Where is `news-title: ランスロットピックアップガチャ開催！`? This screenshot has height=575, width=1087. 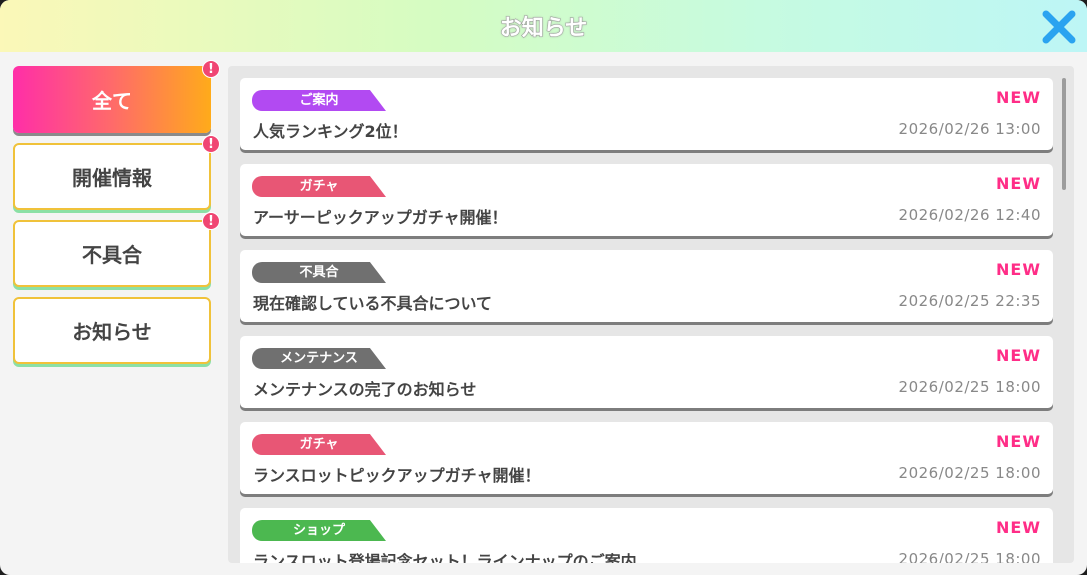 news-title: ランスロットピックアップガチャ開催！ is located at coordinates (397, 475).